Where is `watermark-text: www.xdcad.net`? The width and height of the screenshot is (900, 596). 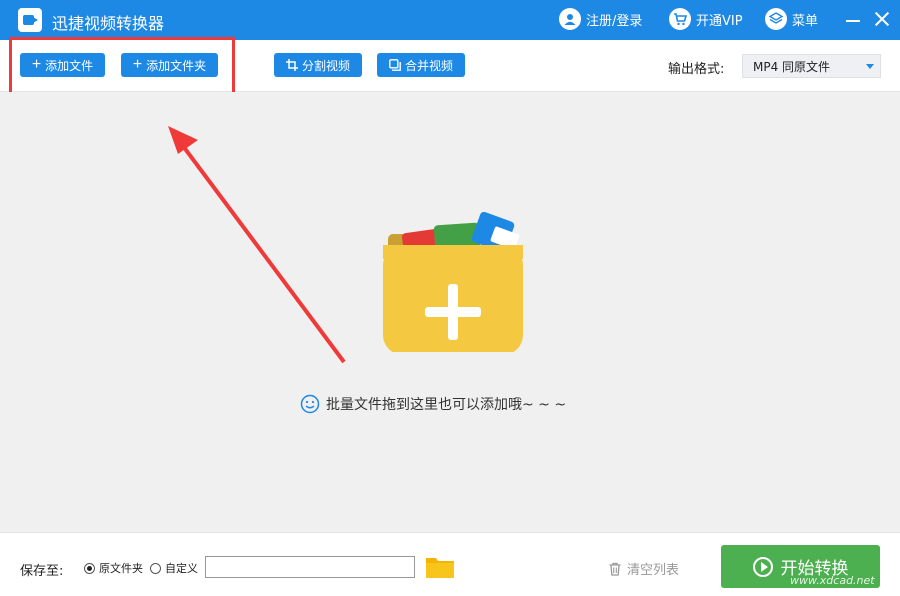 watermark-text: www.xdcad.net is located at coordinates (832, 580).